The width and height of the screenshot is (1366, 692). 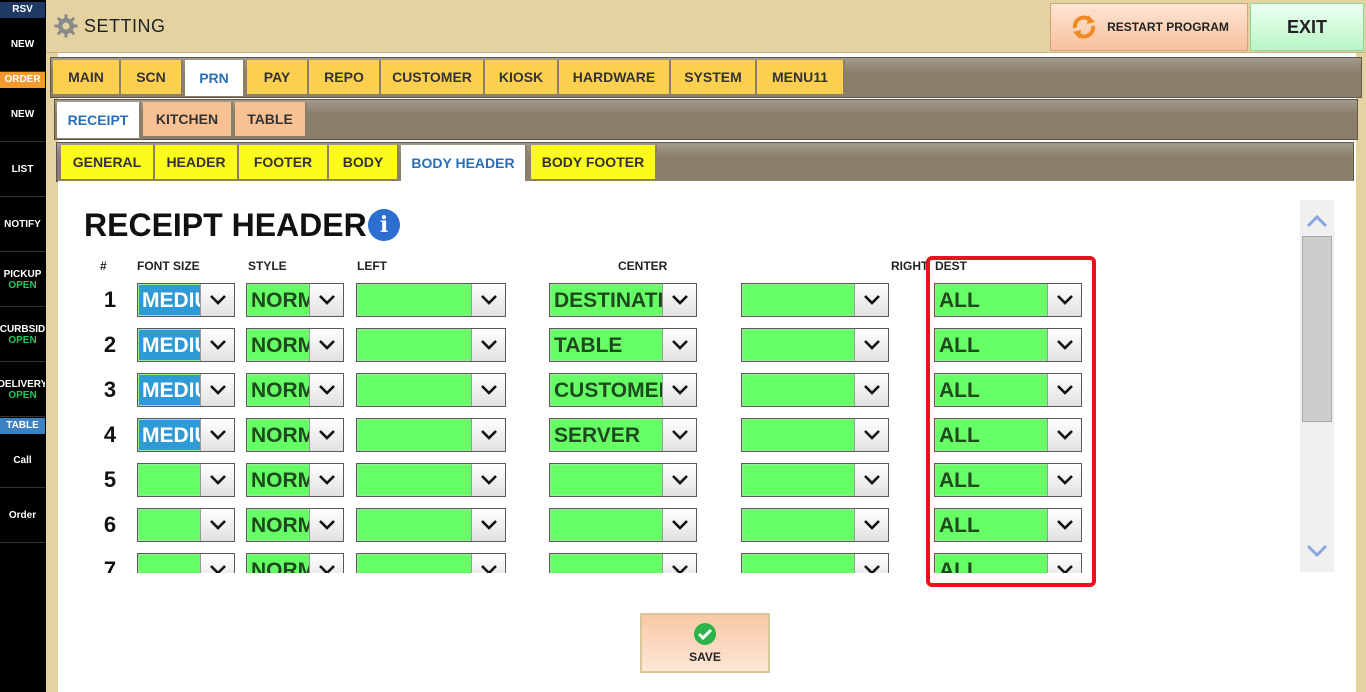 I want to click on exit-button: EXIT, so click(x=1307, y=27).